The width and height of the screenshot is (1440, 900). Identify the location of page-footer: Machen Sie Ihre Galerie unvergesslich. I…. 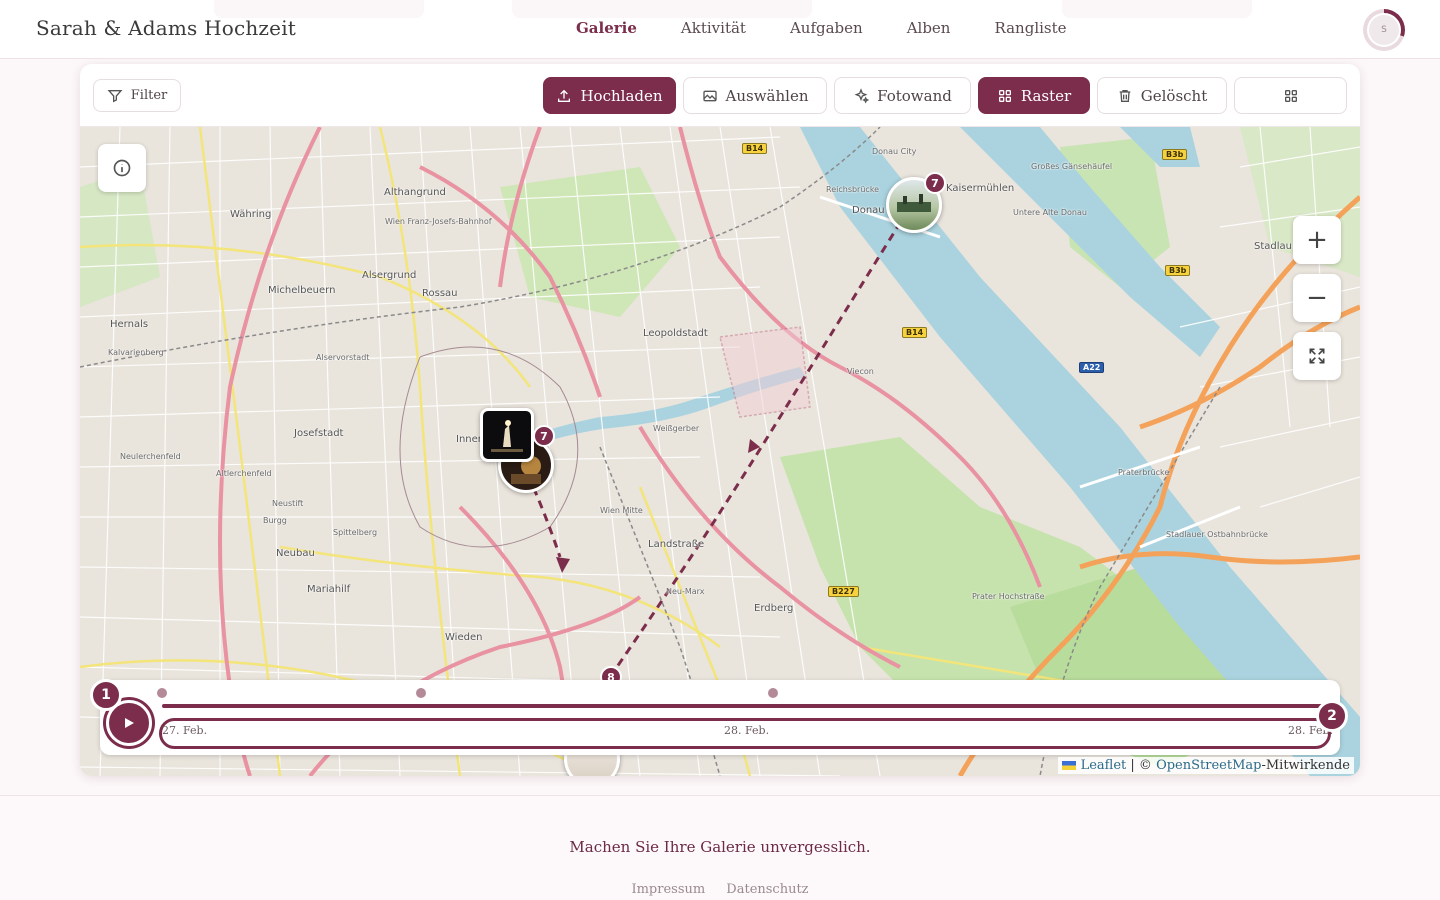
(720, 847).